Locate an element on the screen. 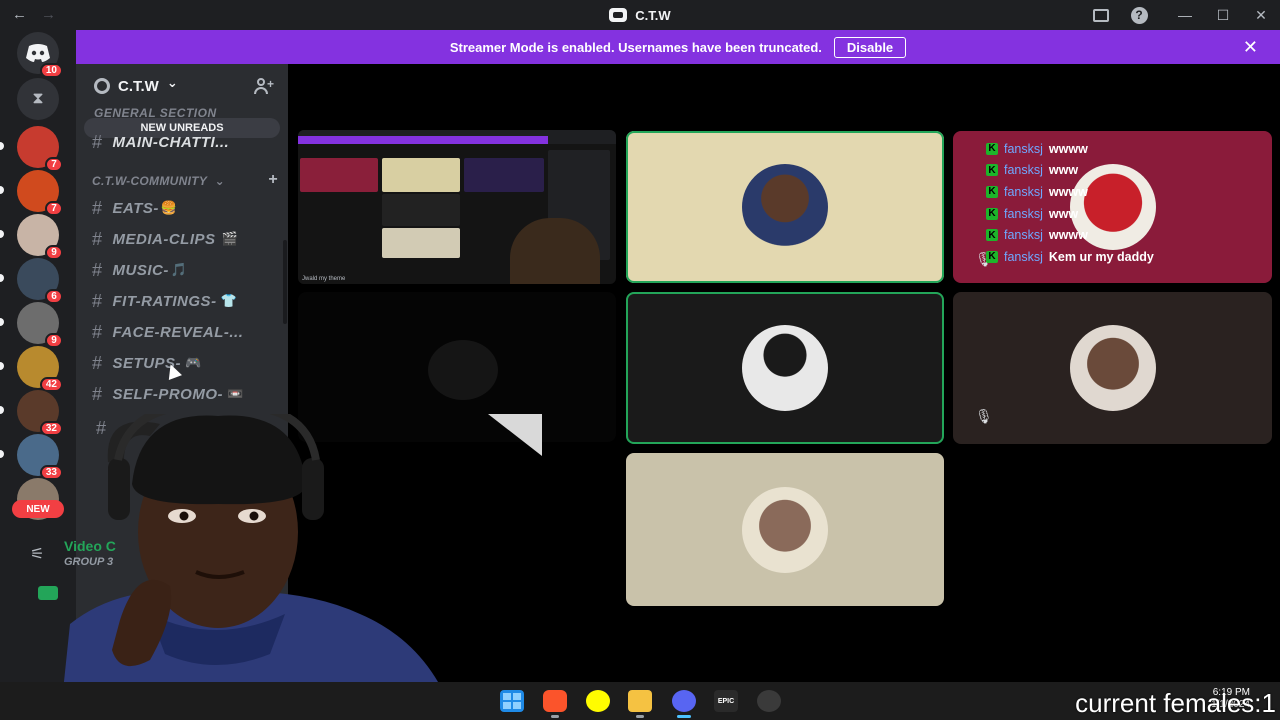 The width and height of the screenshot is (1280, 720). channel-fit-ratings: # FIT-RATINGS- 👕 is located at coordinates (164, 301).